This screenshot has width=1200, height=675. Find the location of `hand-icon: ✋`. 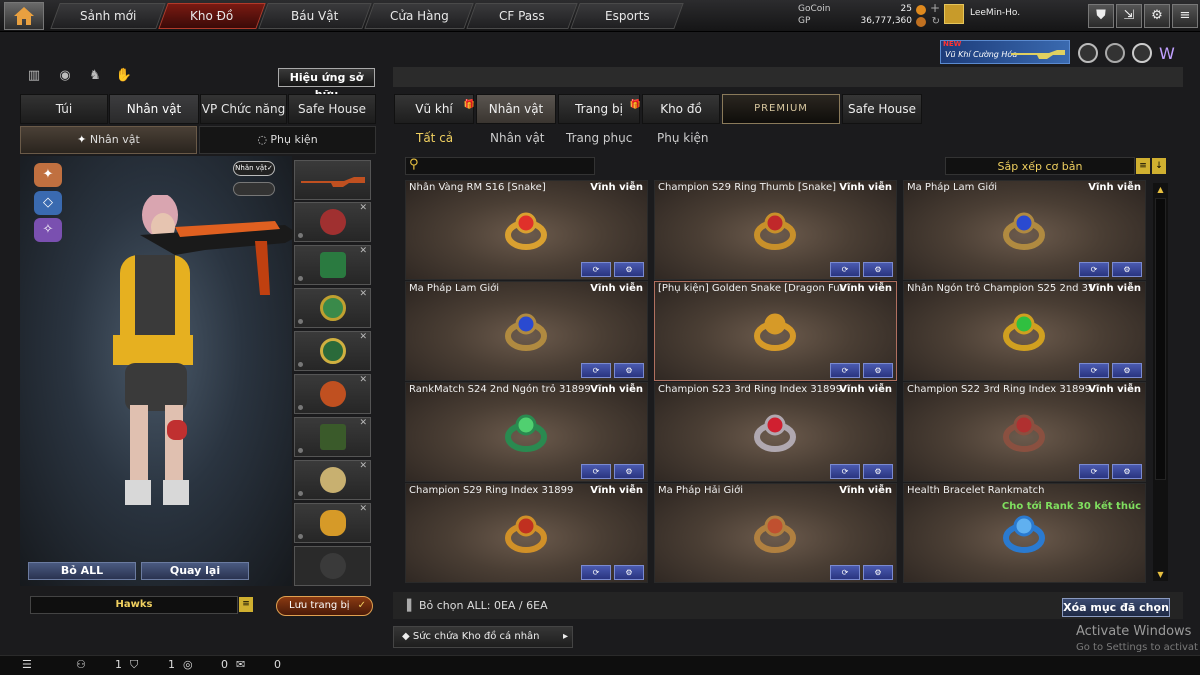

hand-icon: ✋ is located at coordinates (124, 77).